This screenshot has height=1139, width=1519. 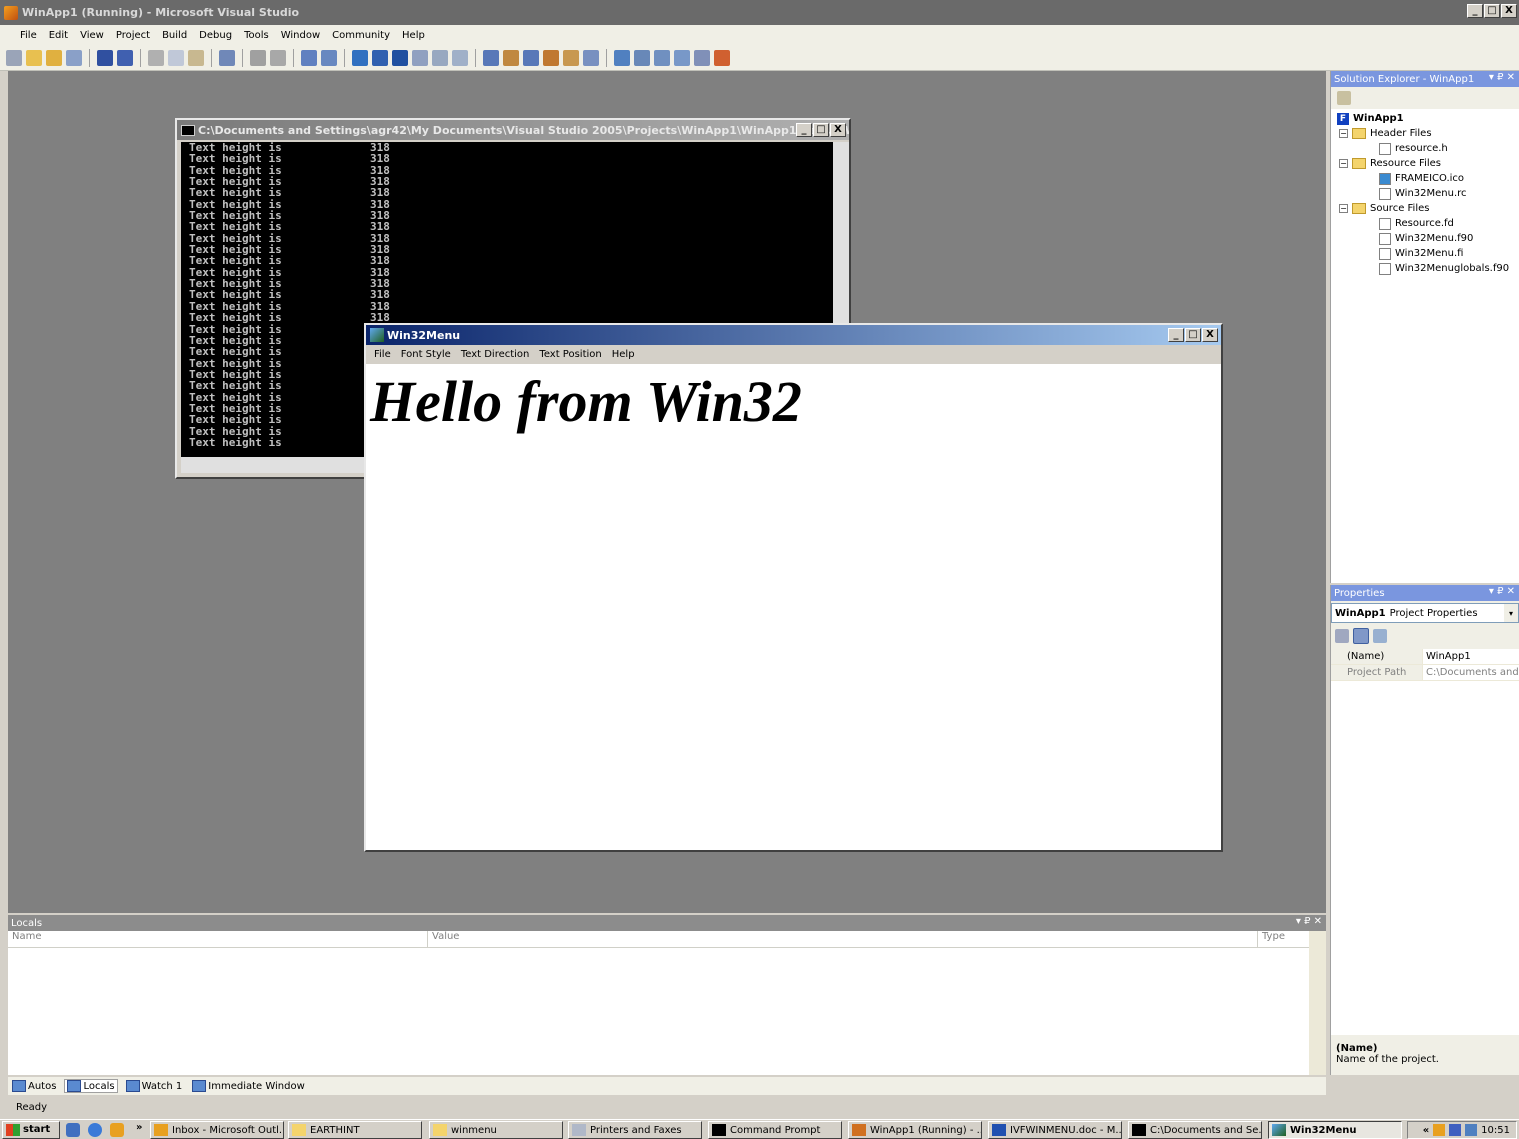 I want to click on show-desktop-icon, so click(x=73, y=1130).